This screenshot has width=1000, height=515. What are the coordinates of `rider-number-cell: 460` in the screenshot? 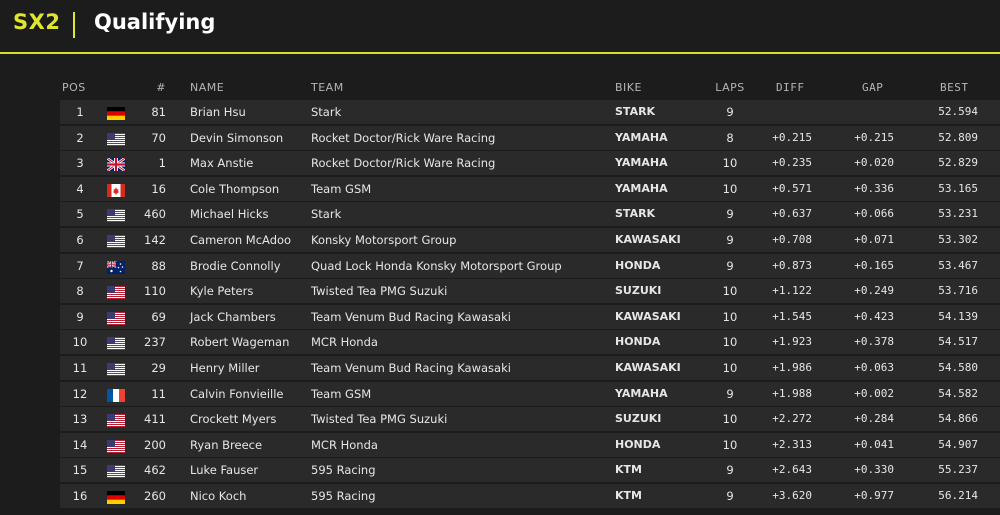 It's located at (155, 214).